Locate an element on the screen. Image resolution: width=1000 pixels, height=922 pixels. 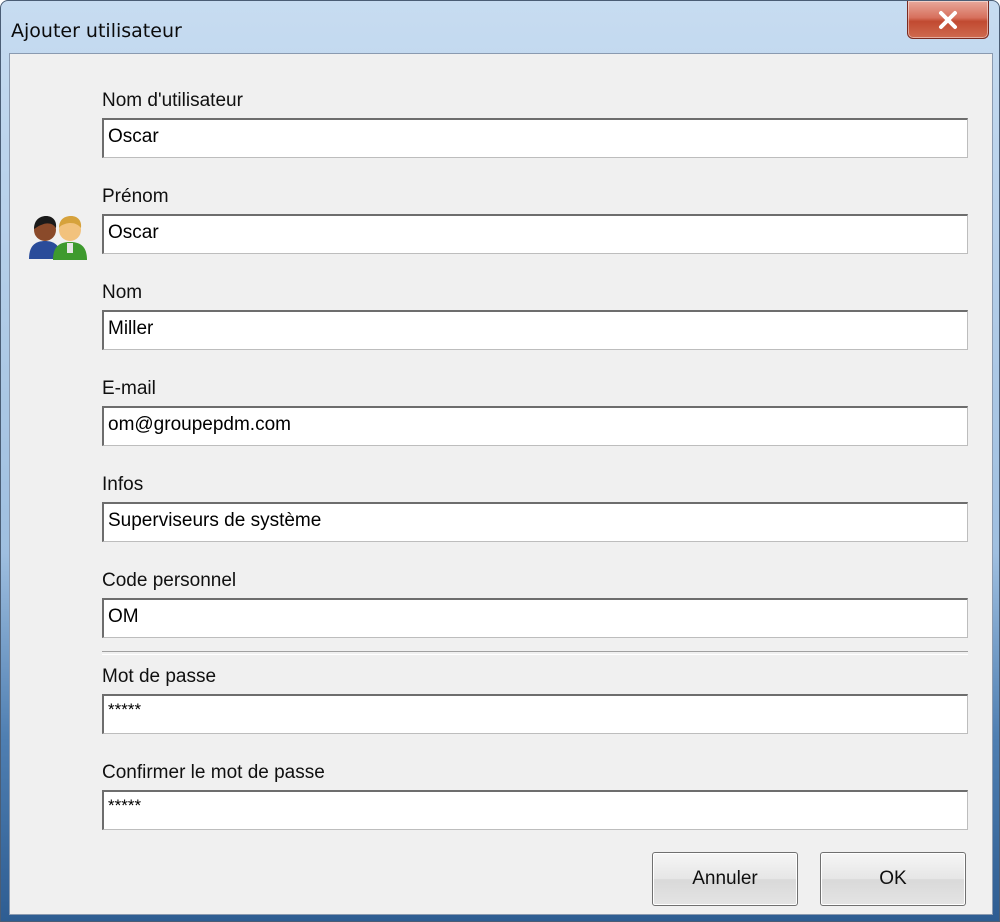
first-name-input: Oscar is located at coordinates (535, 234).